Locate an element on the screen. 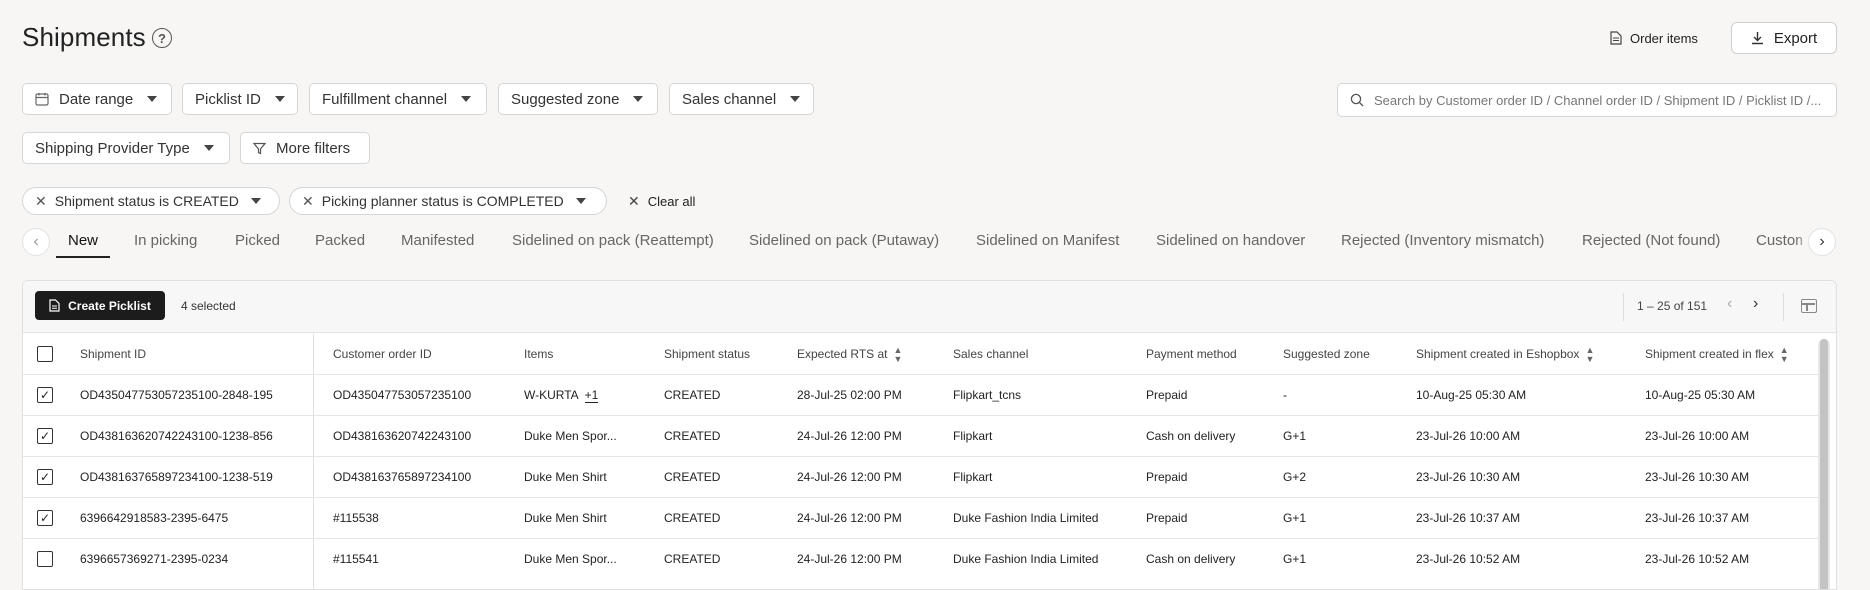 The image size is (1870, 590). date-range-filter: Date range is located at coordinates (97, 99).